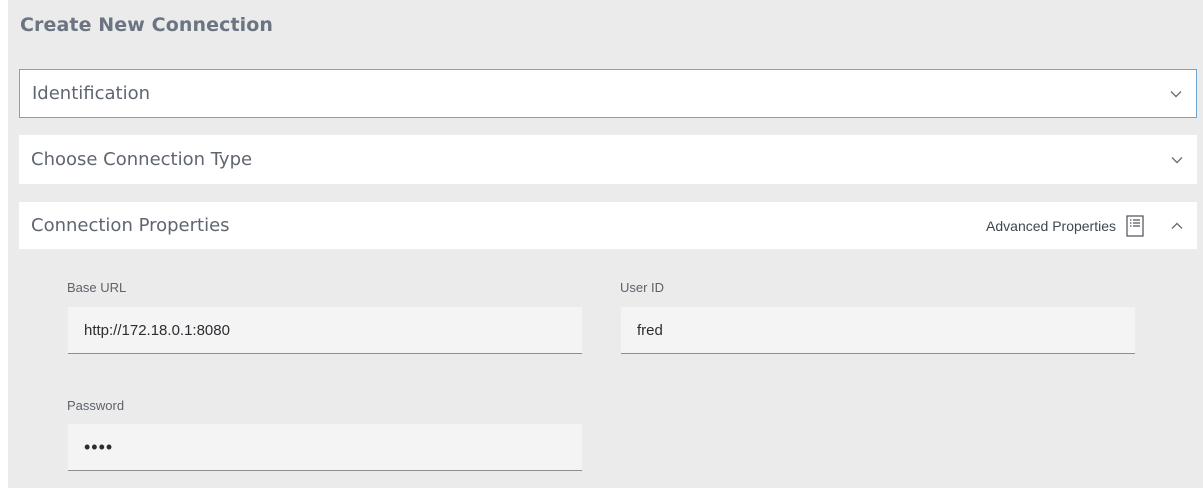 Image resolution: width=1203 pixels, height=488 pixels. Describe the element at coordinates (1177, 226) in the screenshot. I see `chevron-up-icon` at that location.